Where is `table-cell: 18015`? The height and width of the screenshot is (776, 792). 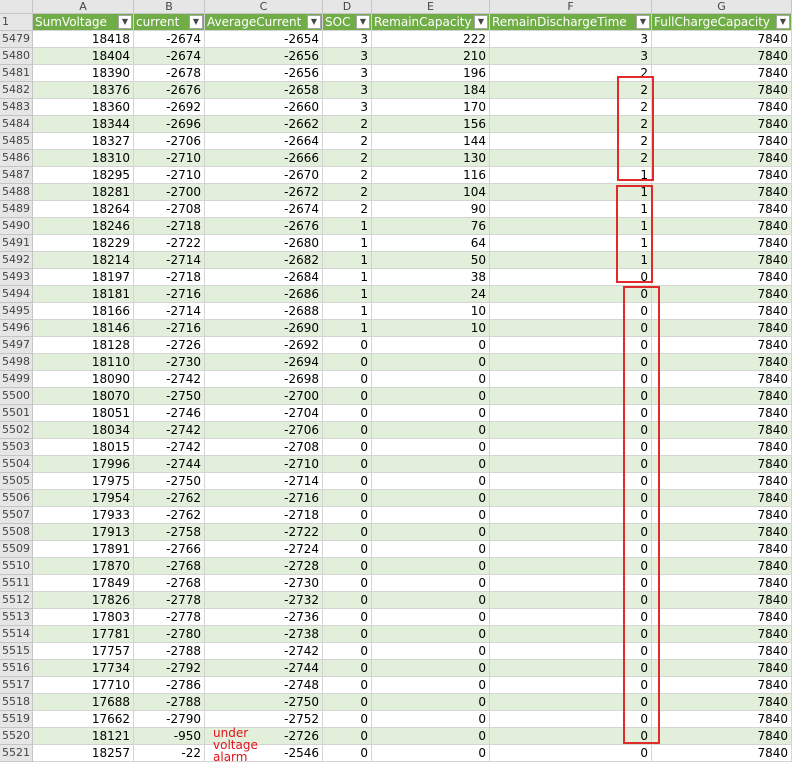
table-cell: 18015 is located at coordinates (83, 447).